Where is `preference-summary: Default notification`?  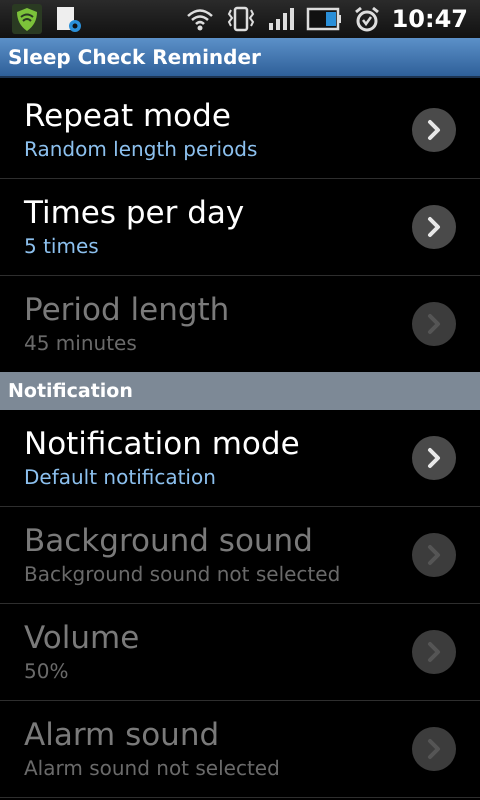
preference-summary: Default notification is located at coordinates (120, 477).